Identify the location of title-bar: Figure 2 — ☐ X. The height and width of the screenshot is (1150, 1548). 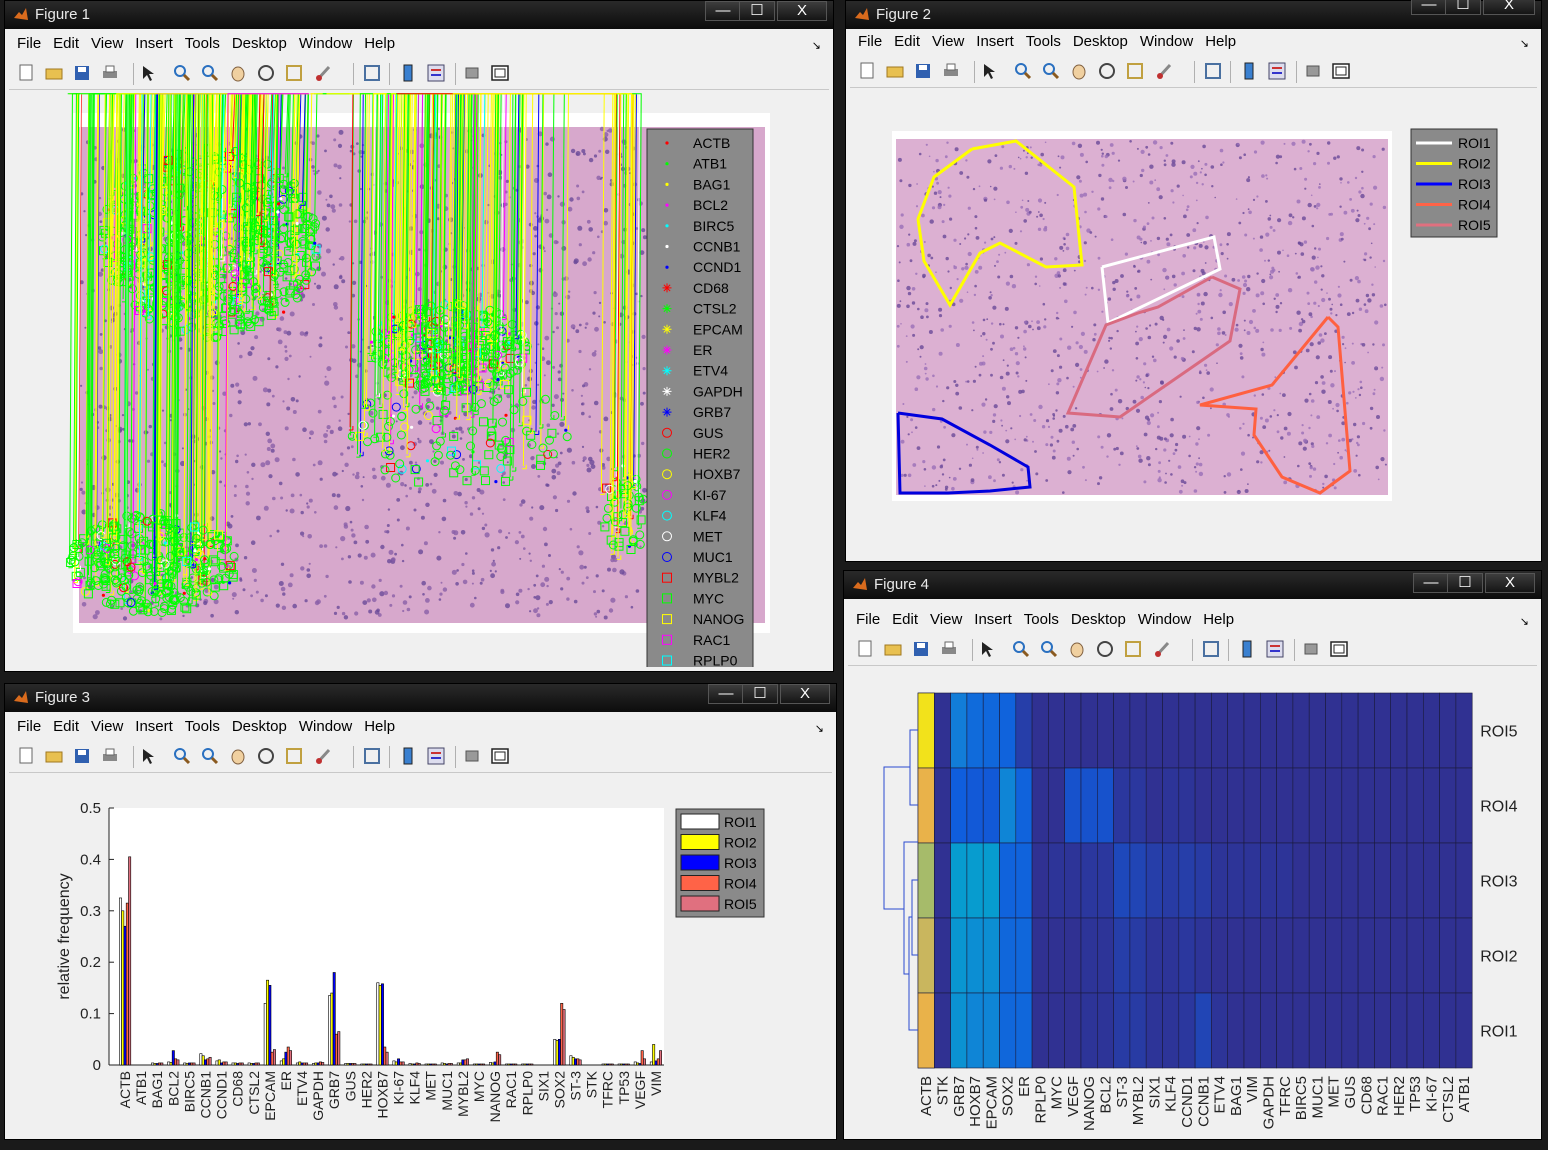
(1193, 14).